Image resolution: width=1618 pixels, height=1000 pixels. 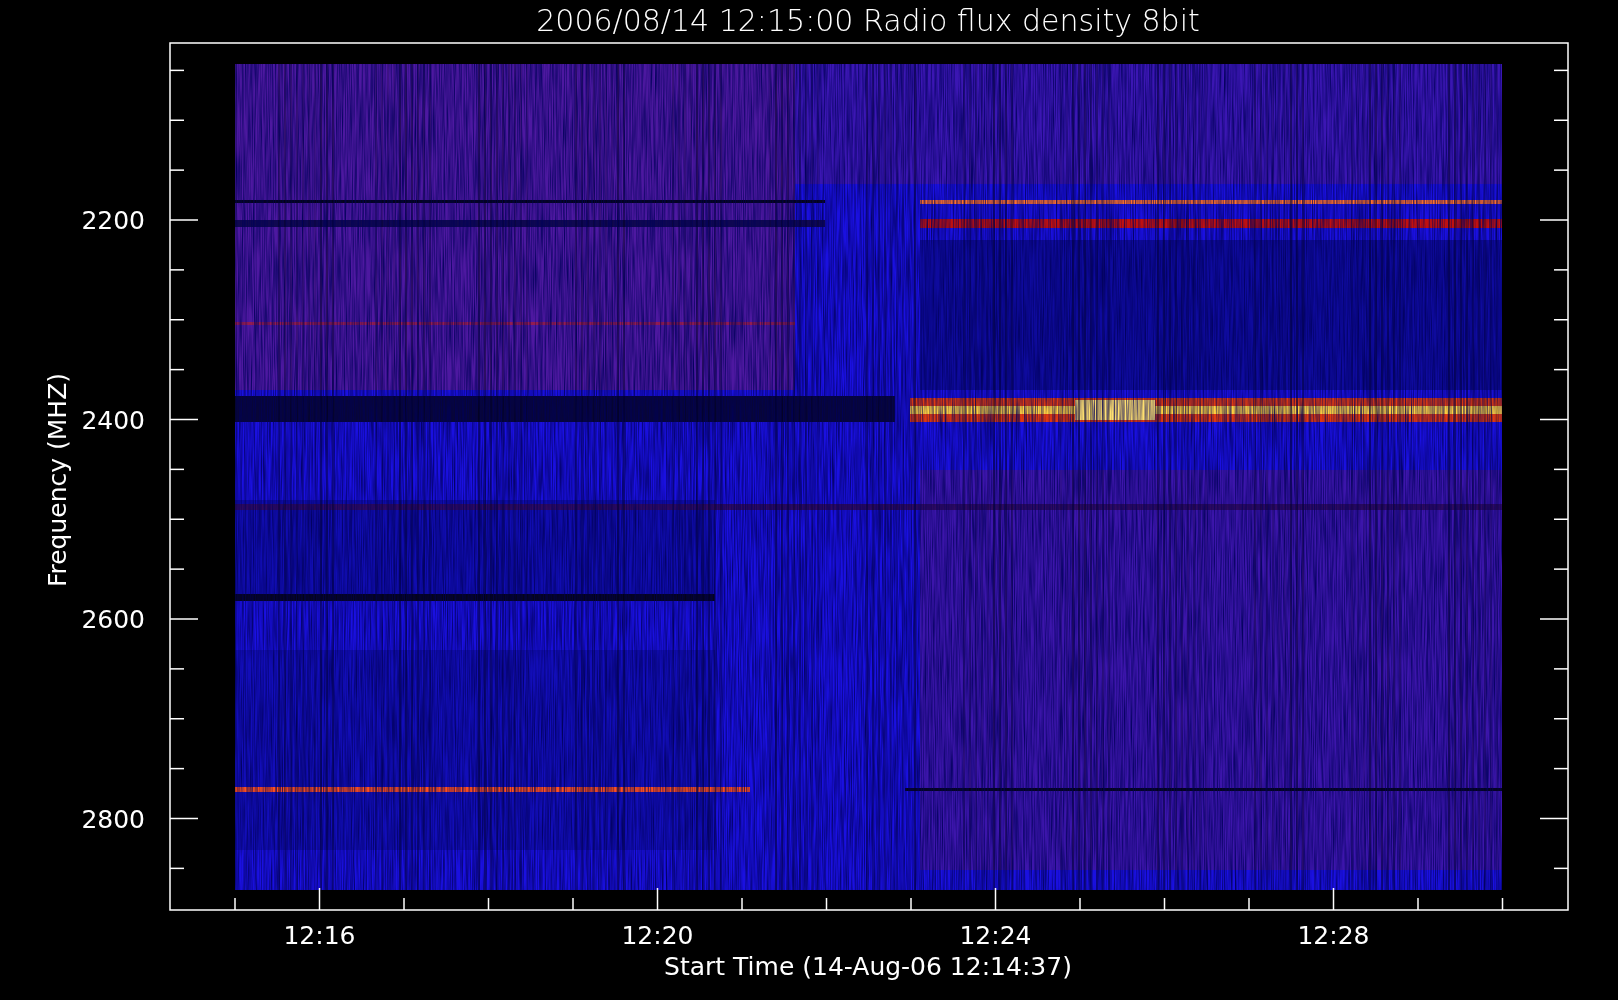 I want to click on x-tick-label: 12:16, so click(x=319, y=935).